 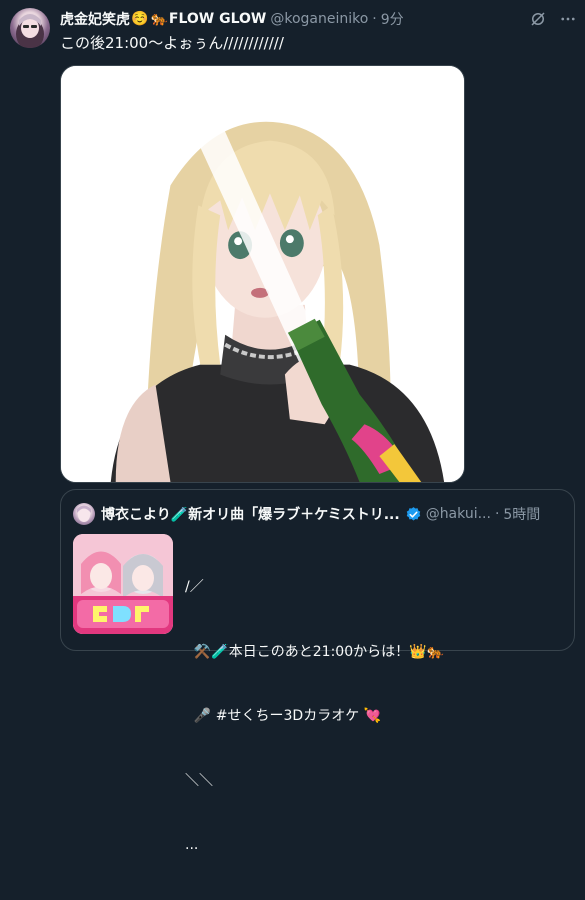 I want to click on quoted-tweet-header: 博衣こより🧪新オリ曲「爆ラブ＋ケミストリ... @hakui... · 5時間, so click(x=332, y=514).